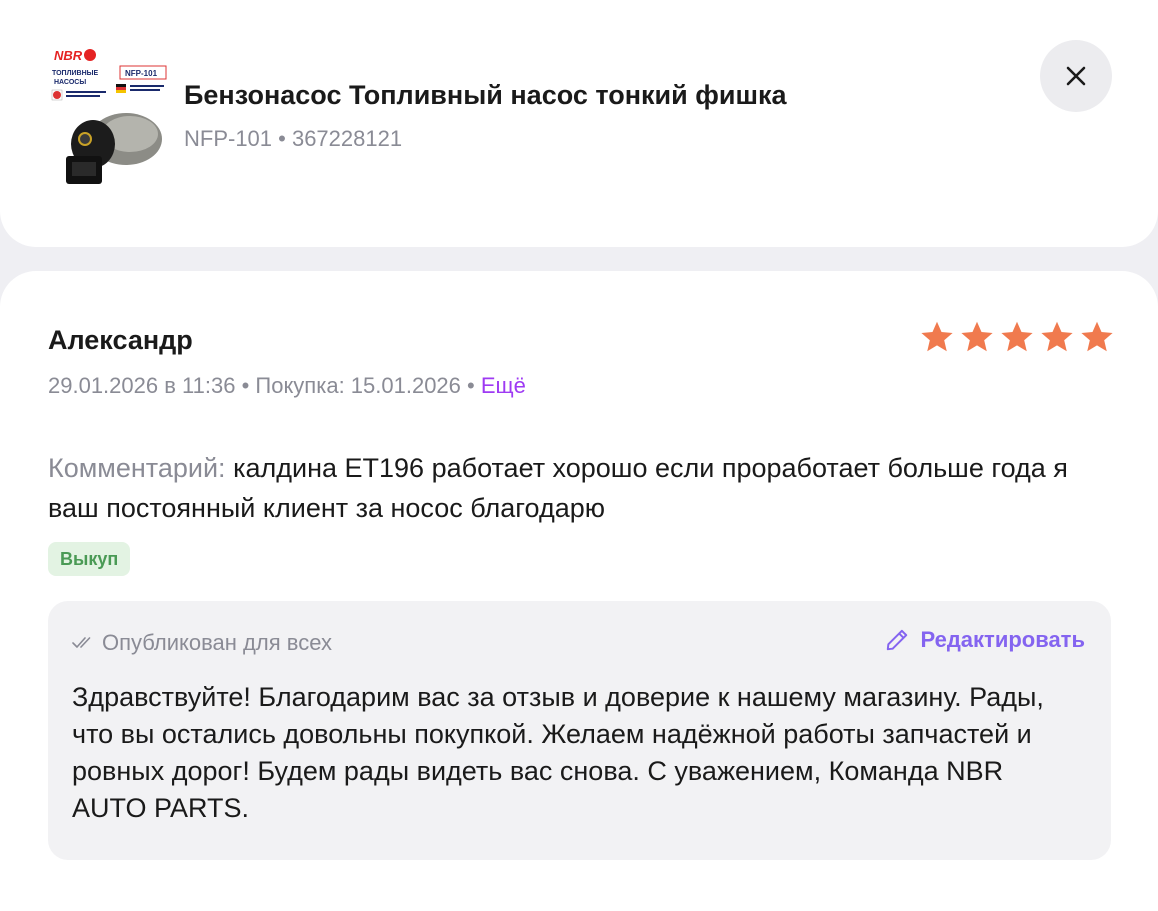  Describe the element at coordinates (293, 138) in the screenshot. I see `product-article: NFP-101 • 367228121` at that location.